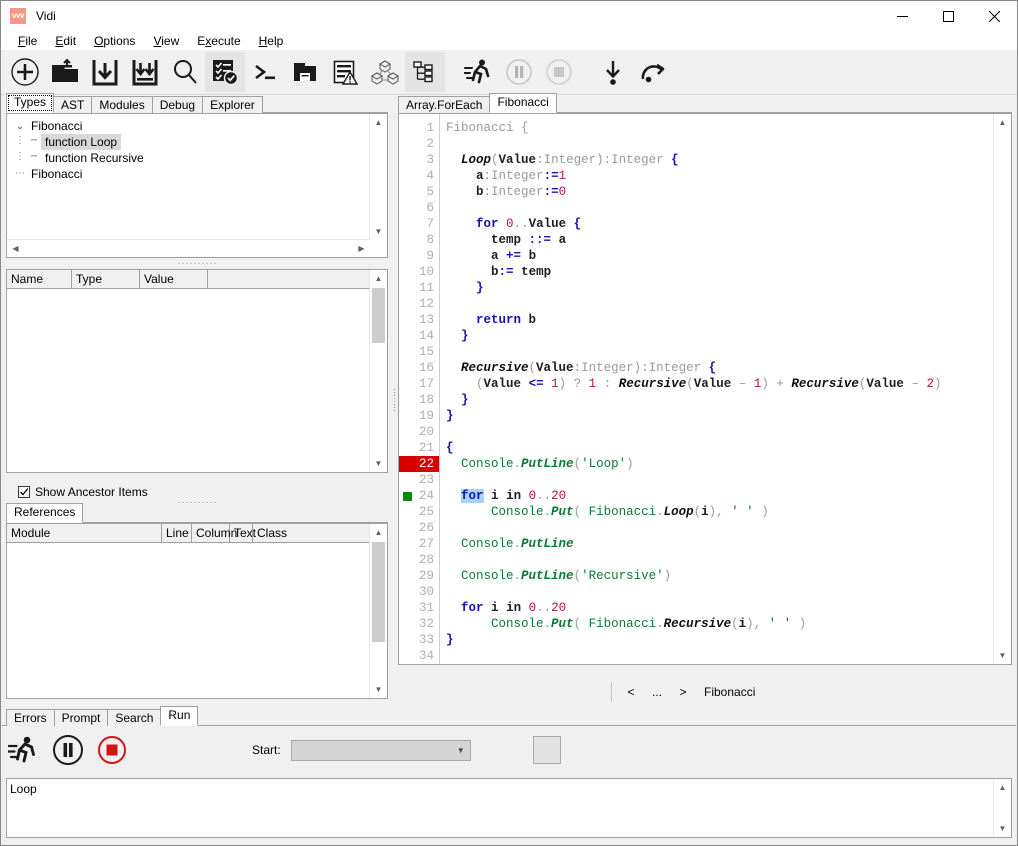 This screenshot has width=1018, height=846. I want to click on code-line: {, so click(720, 448).